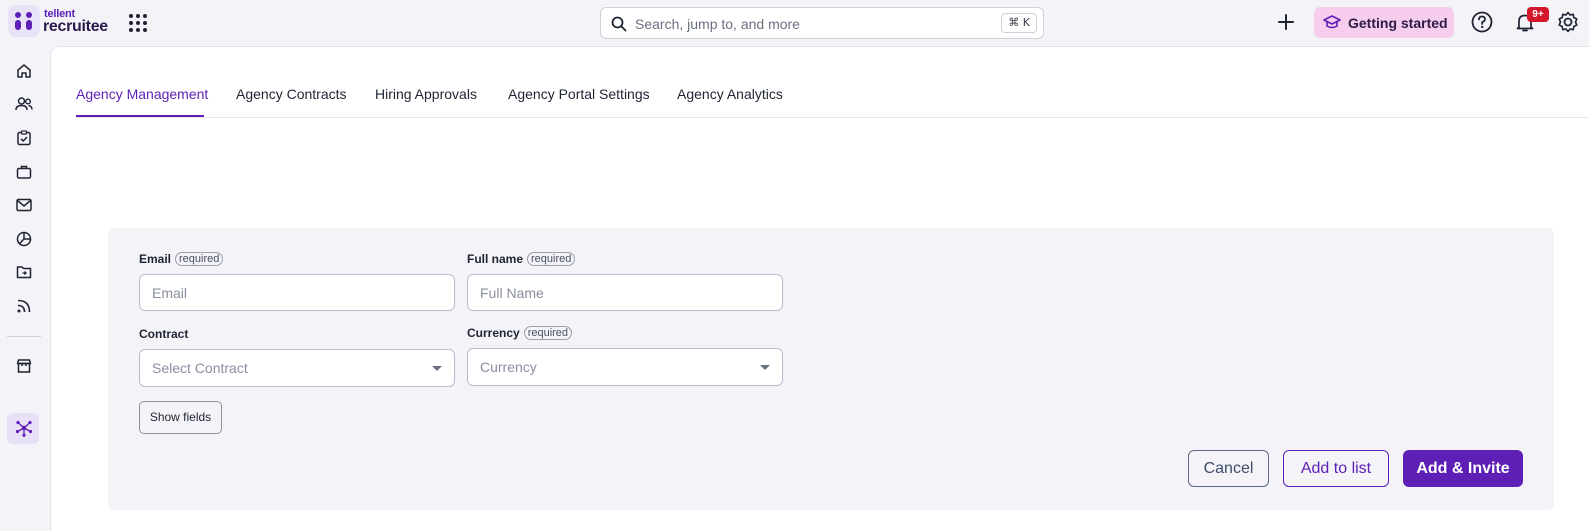 This screenshot has width=1589, height=531. I want to click on full-name-field: Full Name, so click(625, 292).